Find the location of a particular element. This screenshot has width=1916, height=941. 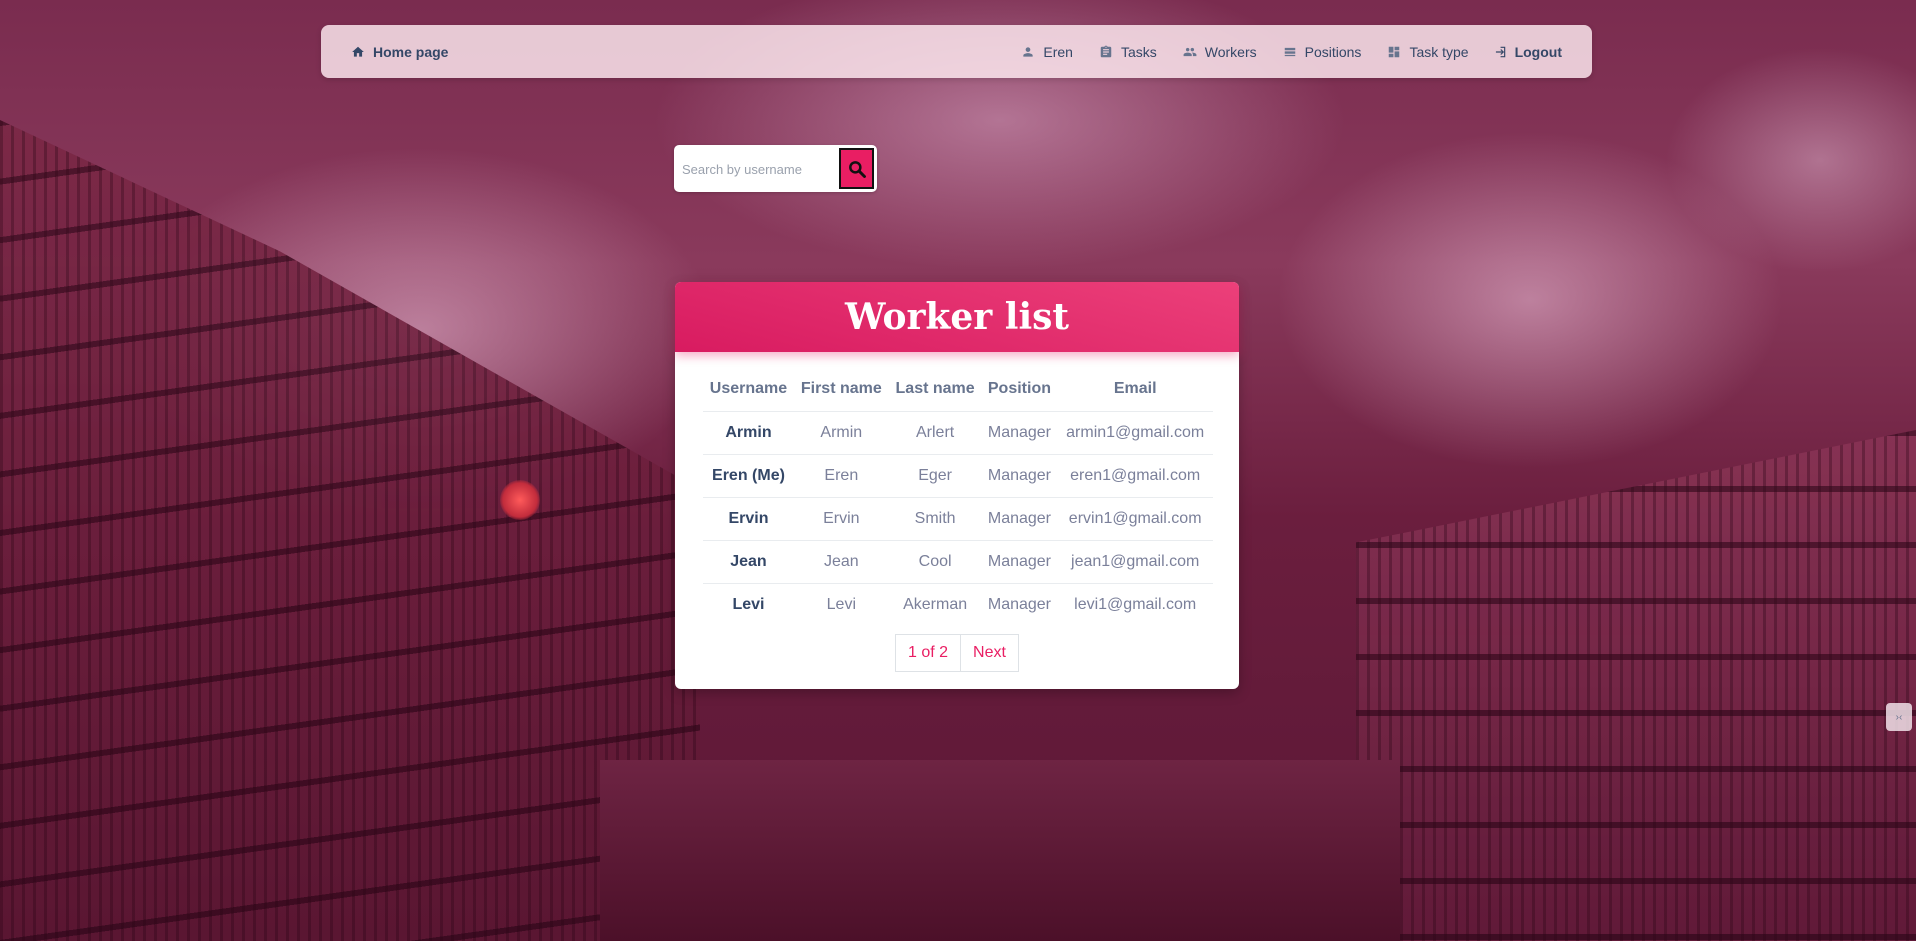

nav-workers-link: Workers is located at coordinates (1220, 52).